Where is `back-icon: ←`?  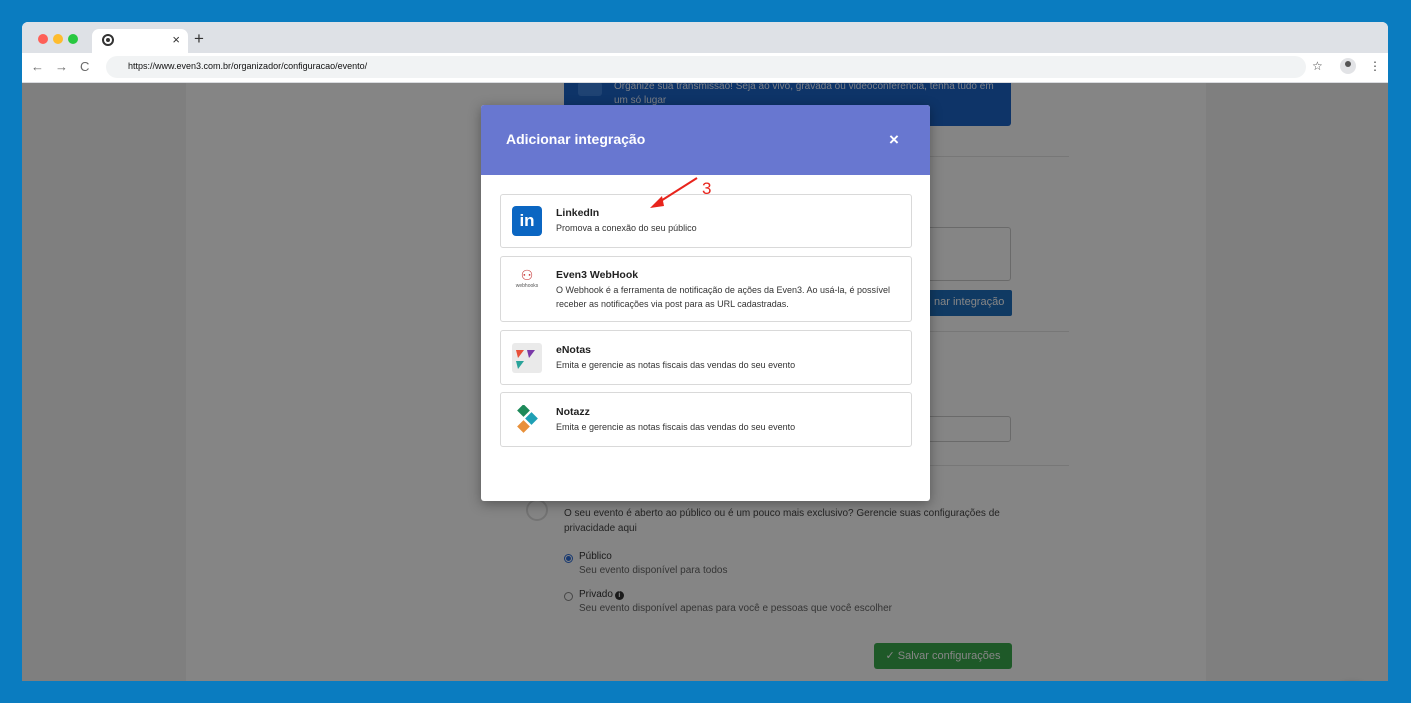 back-icon: ← is located at coordinates (37, 66).